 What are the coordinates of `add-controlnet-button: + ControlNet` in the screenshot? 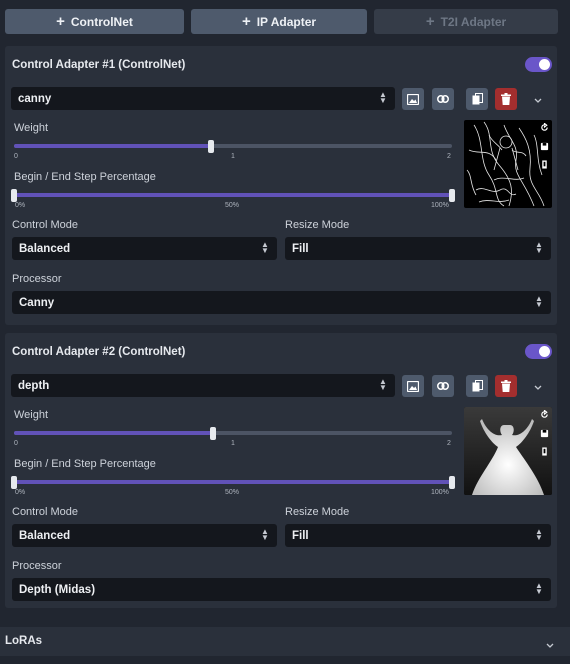 It's located at (94, 21).